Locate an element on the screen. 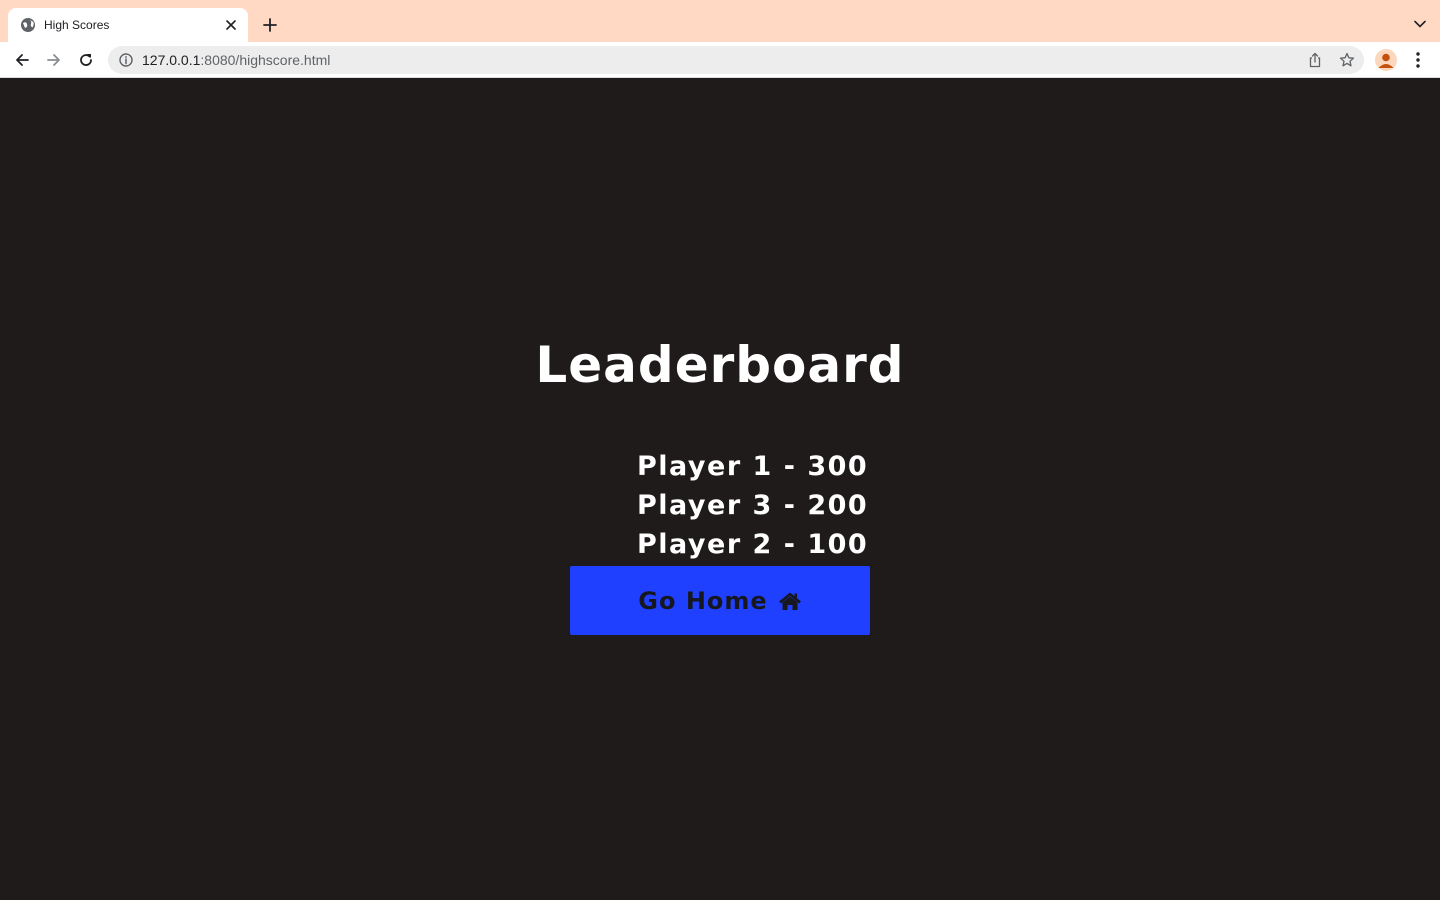 The image size is (1440, 900). new-tab-button is located at coordinates (270, 25).